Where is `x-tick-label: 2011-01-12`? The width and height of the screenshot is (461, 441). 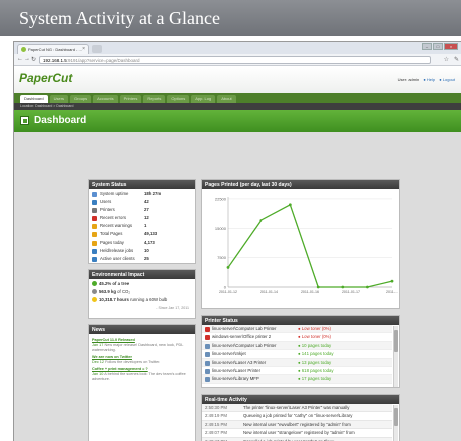
x-tick-label: 2011-01-12 is located at coordinates (228, 292).